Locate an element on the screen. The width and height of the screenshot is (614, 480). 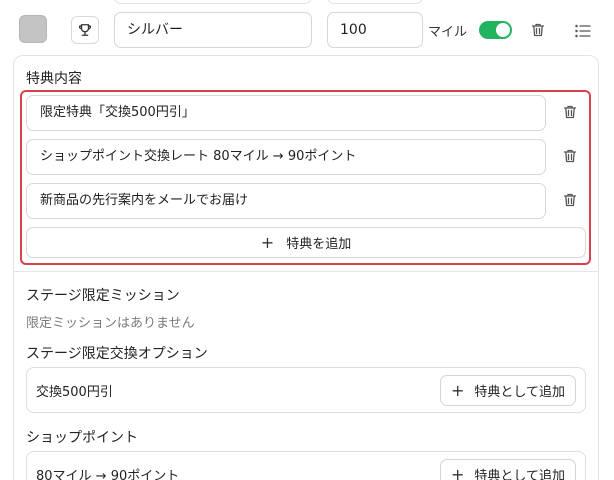
section-divider is located at coordinates (306, 271).